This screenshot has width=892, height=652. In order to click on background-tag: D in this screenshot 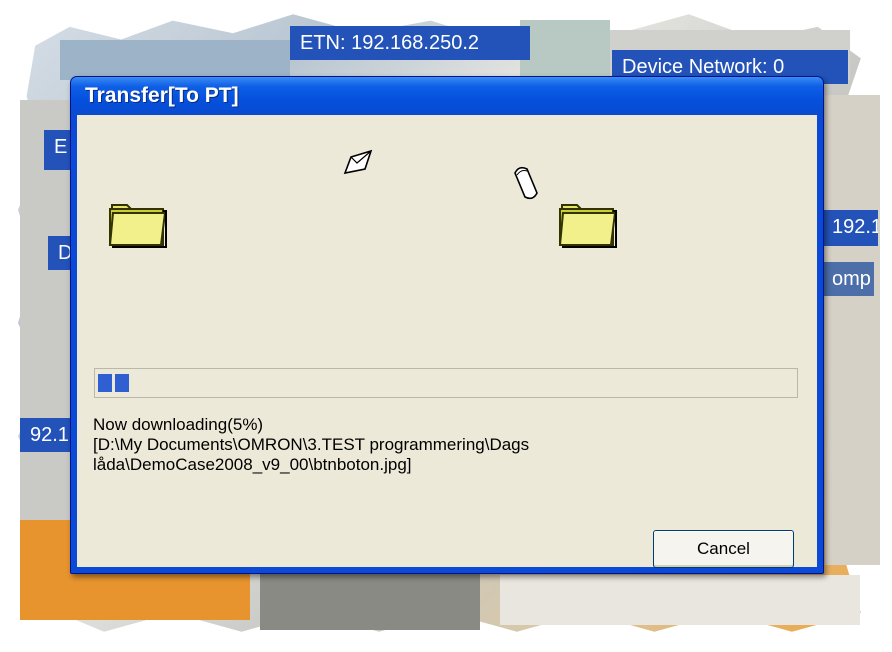, I will do `click(59, 253)`.